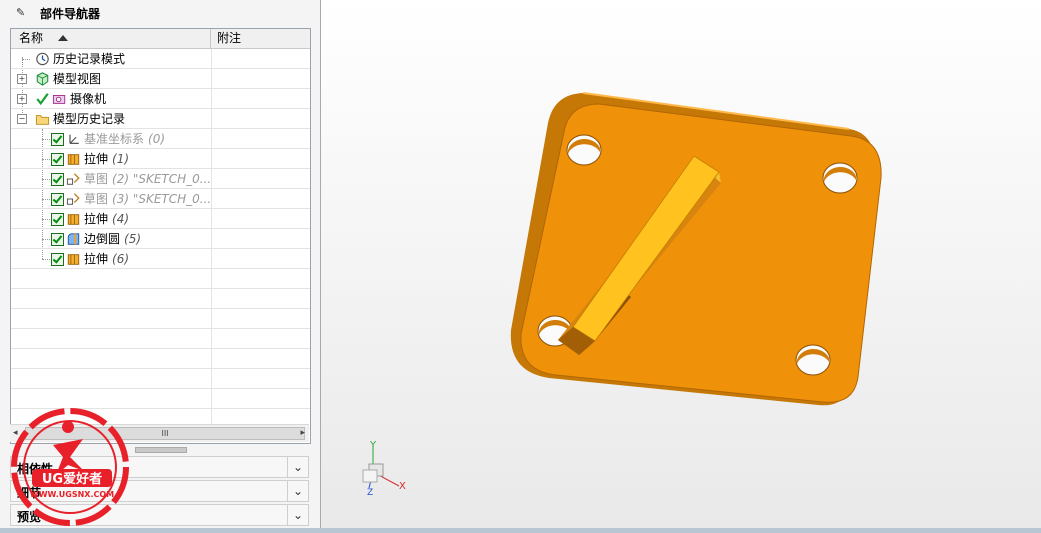 This screenshot has width=1041, height=533. I want to click on collapse-icon: −, so click(22, 119).